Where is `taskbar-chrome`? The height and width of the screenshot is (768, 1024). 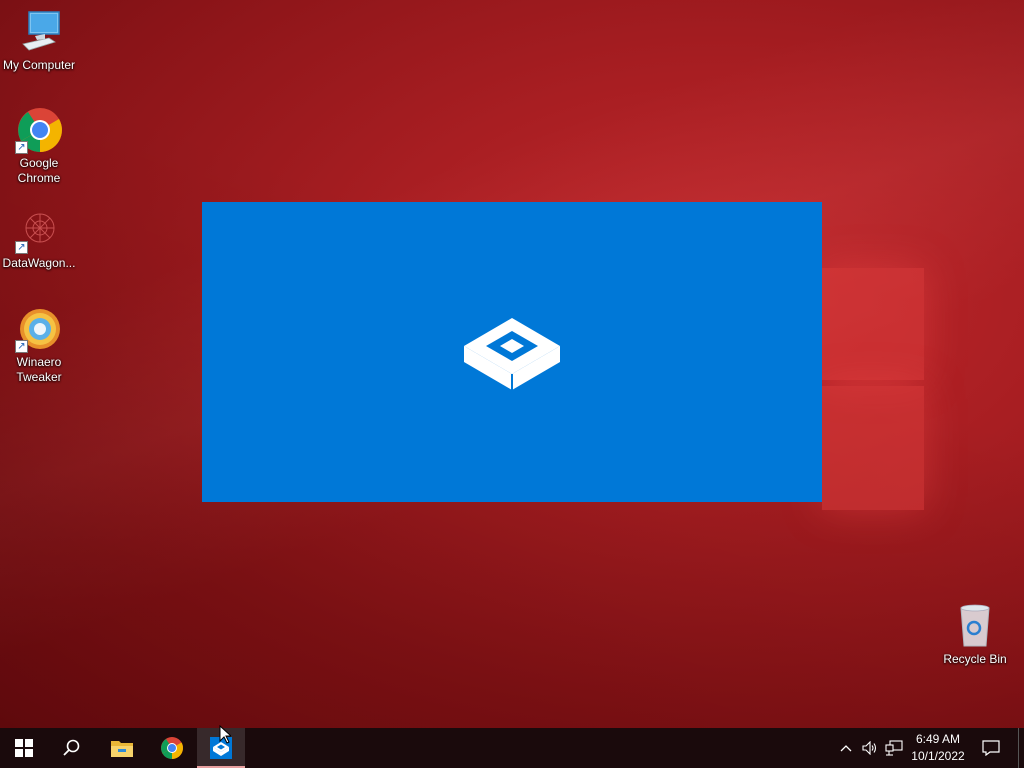 taskbar-chrome is located at coordinates (172, 748).